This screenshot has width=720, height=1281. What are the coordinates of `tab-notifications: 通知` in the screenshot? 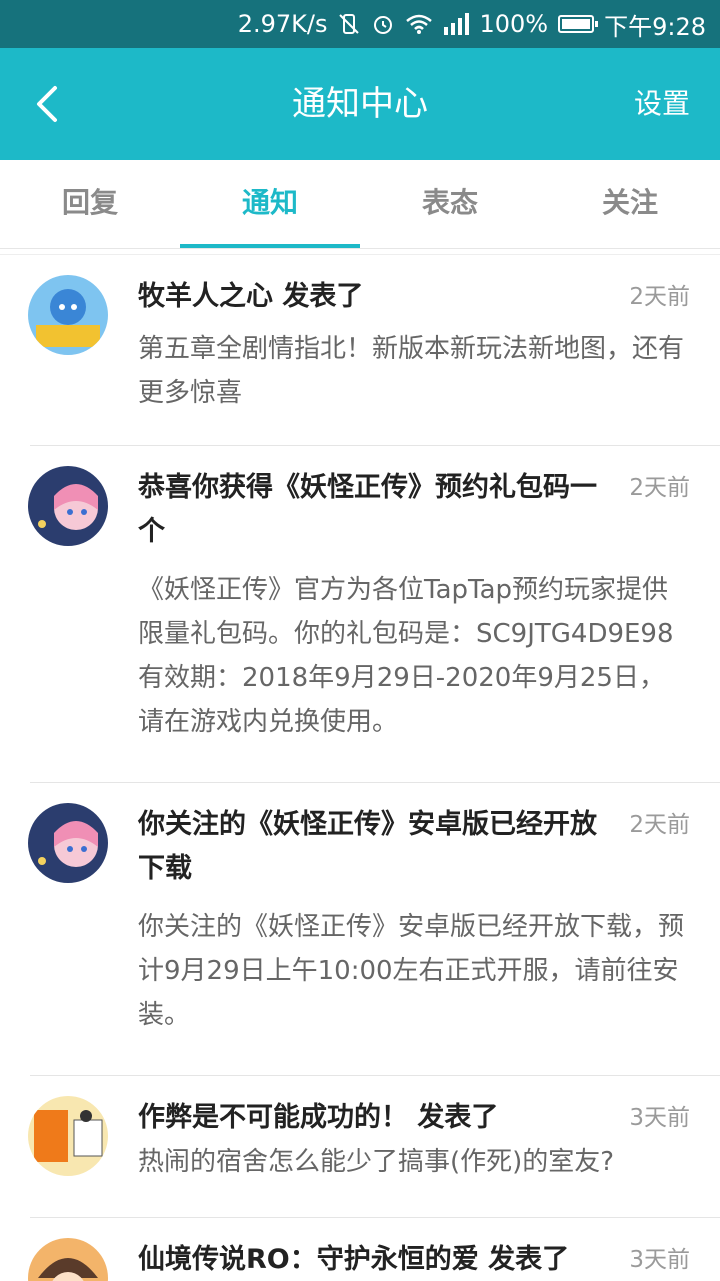 It's located at (270, 204).